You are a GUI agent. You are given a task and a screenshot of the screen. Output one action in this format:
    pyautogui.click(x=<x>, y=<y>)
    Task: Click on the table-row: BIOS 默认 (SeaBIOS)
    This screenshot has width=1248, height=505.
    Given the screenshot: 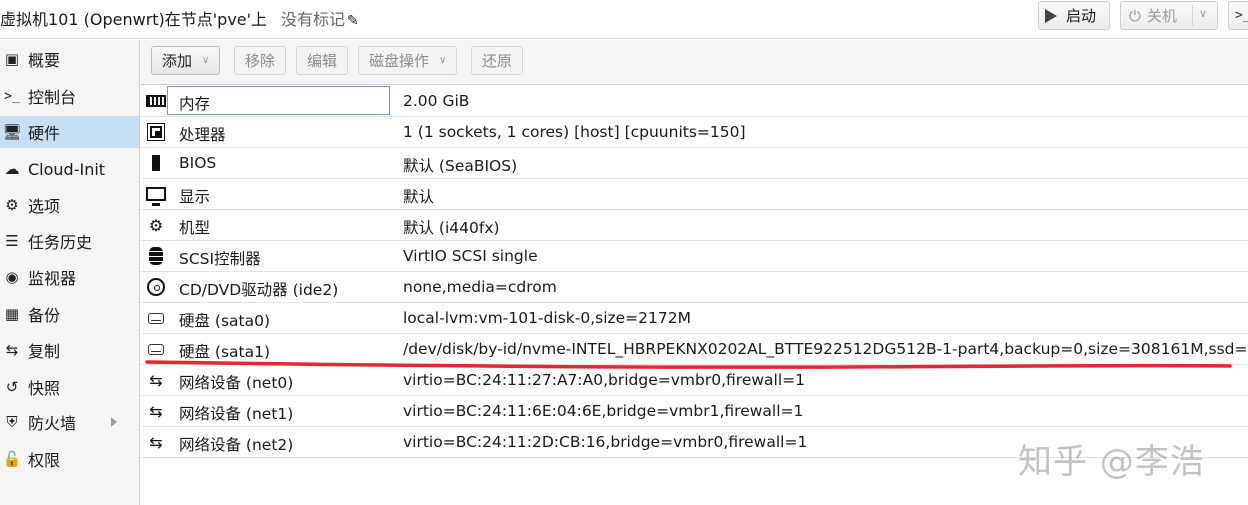 What is the action you would take?
    pyautogui.click(x=694, y=163)
    